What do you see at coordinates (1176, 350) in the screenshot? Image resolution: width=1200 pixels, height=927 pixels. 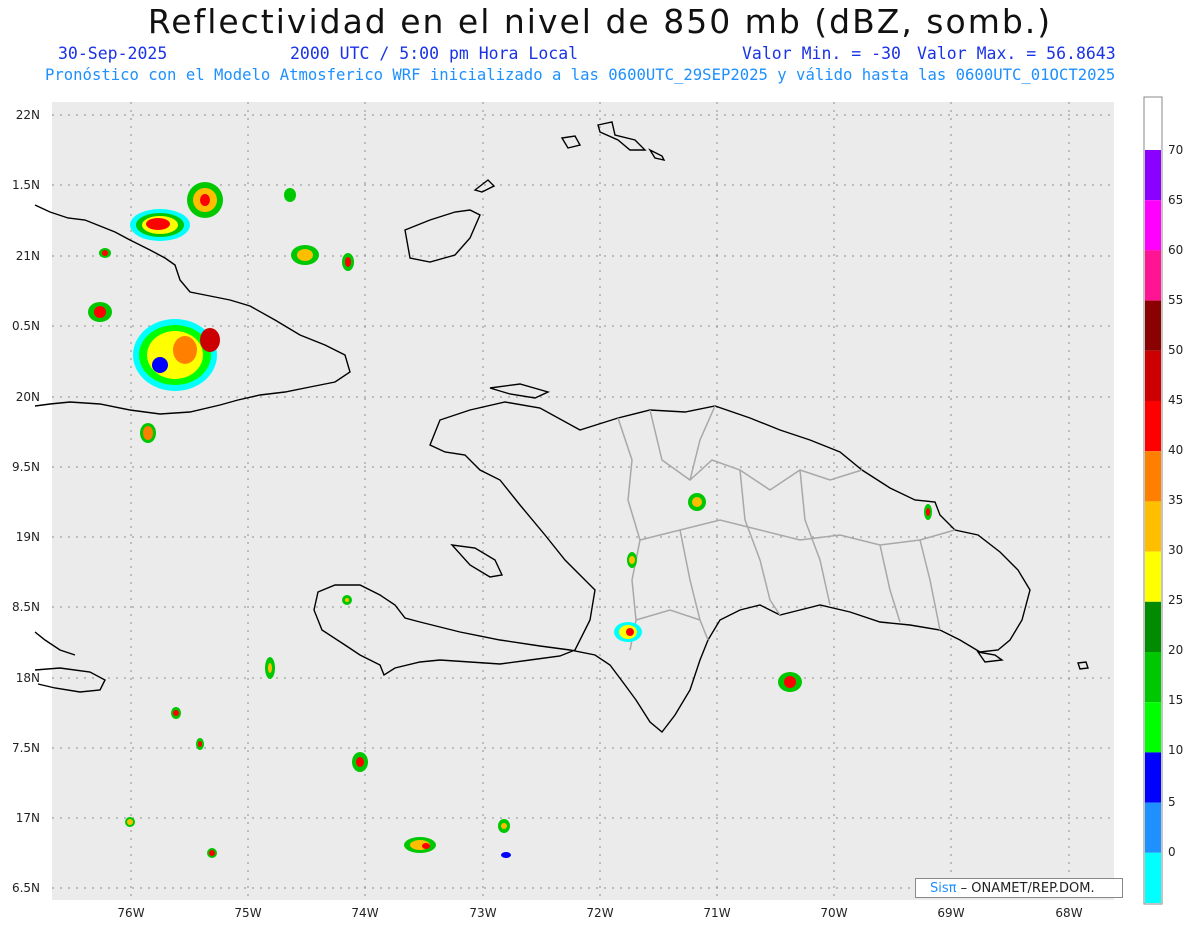 I see `colorbar-label: 50` at bounding box center [1176, 350].